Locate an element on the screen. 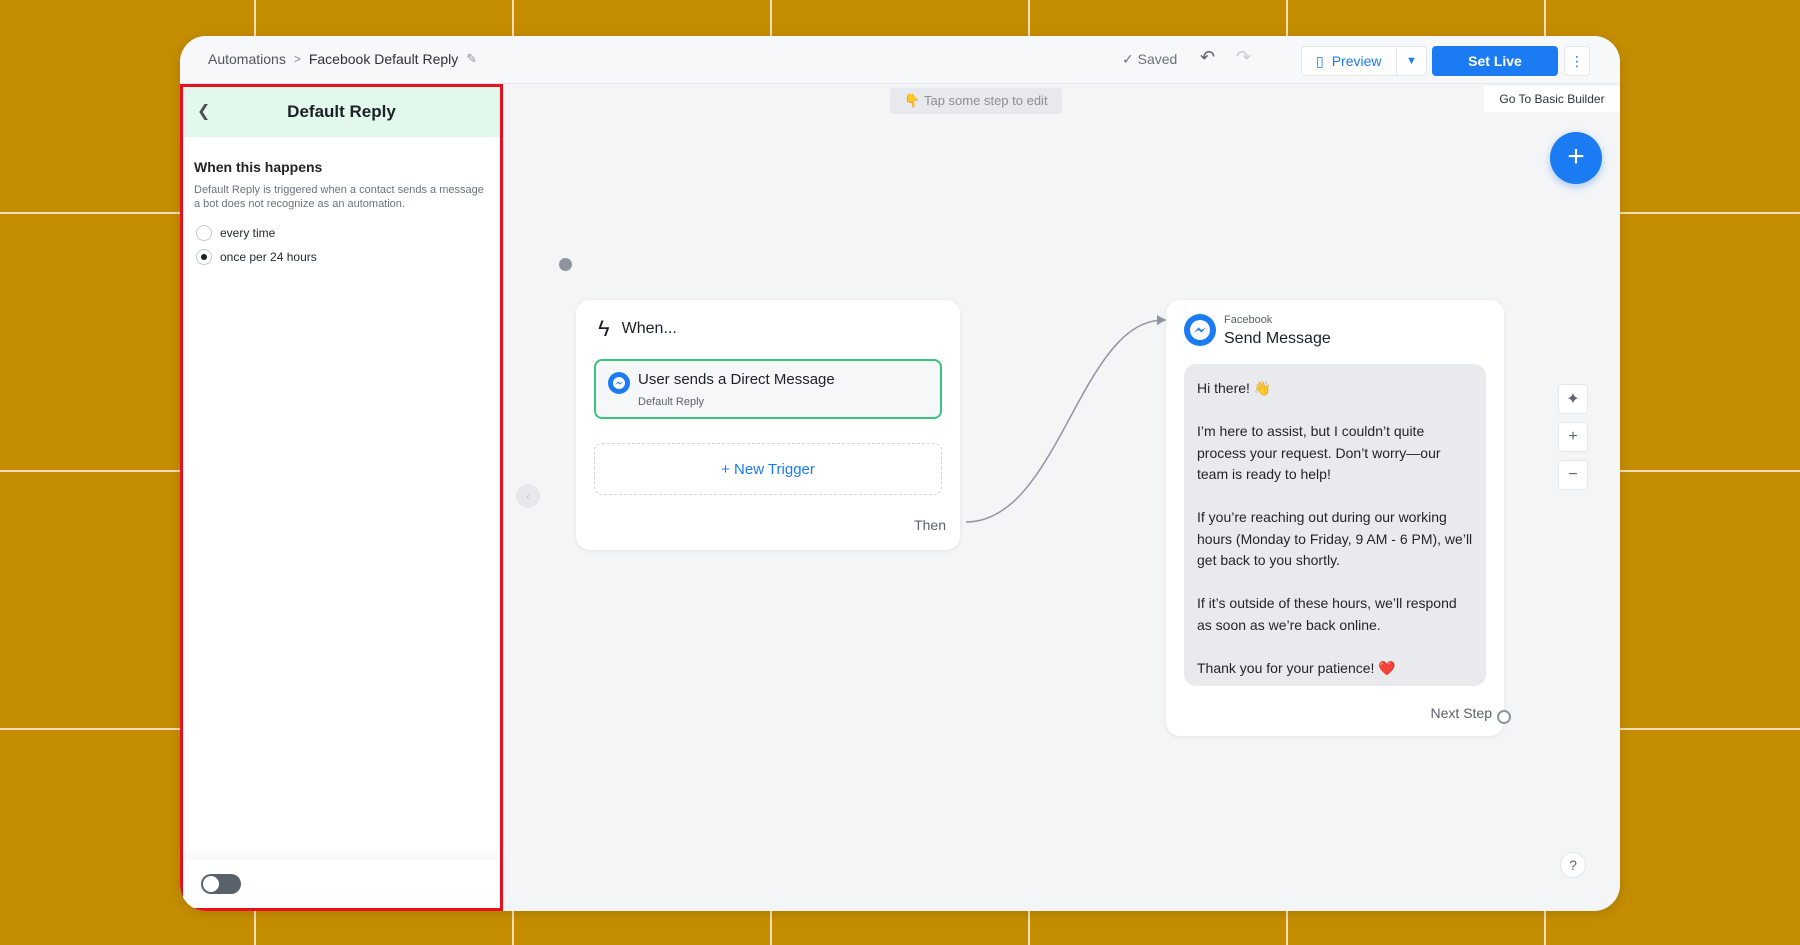  kebab-icon: ⋮ is located at coordinates (1577, 61).